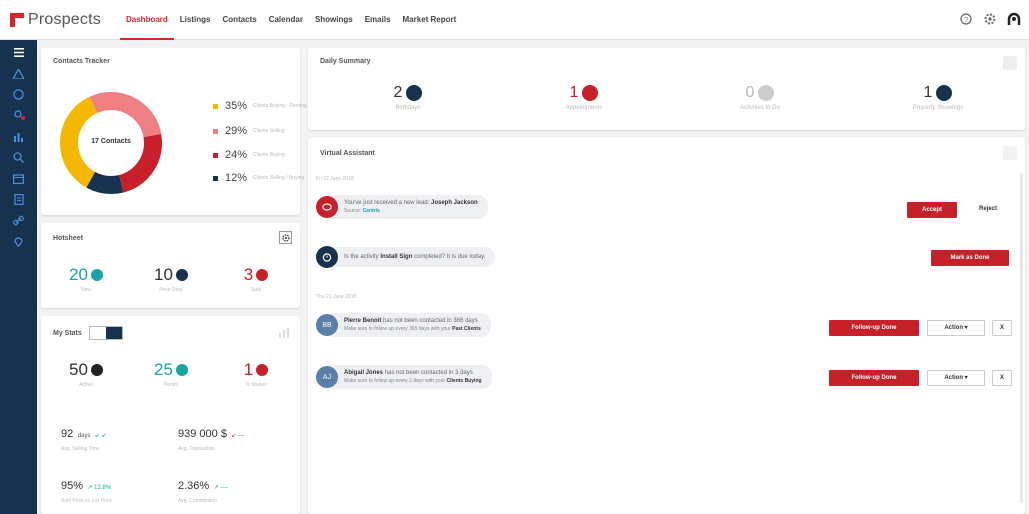 The width and height of the screenshot is (1029, 514). I want to click on link-icon, so click(18, 220).